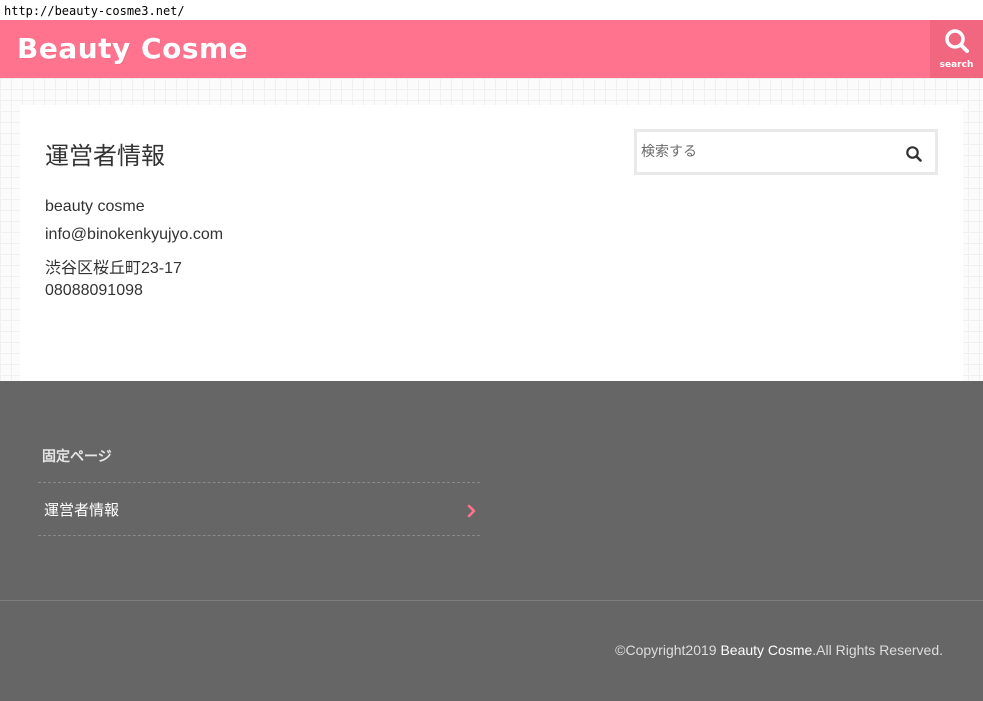 The height and width of the screenshot is (701, 983). What do you see at coordinates (105, 156) in the screenshot?
I see `page-title: 運営者情報` at bounding box center [105, 156].